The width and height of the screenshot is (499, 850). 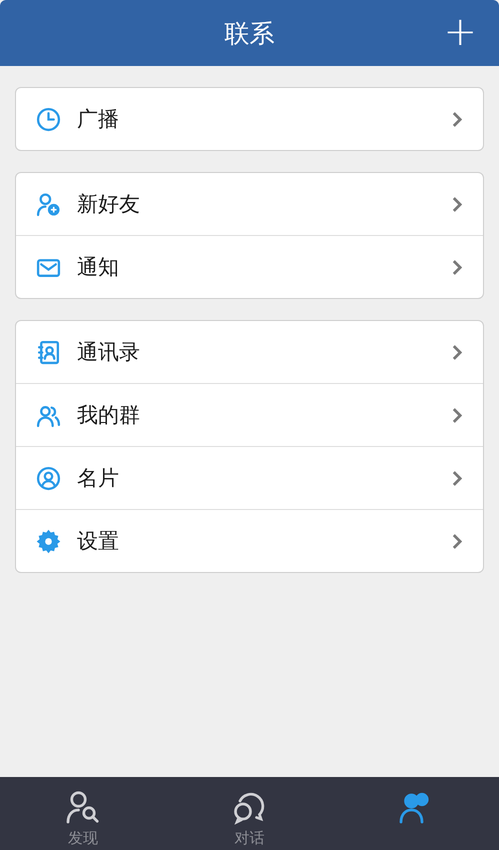 What do you see at coordinates (48, 478) in the screenshot?
I see `person-circle-icon` at bounding box center [48, 478].